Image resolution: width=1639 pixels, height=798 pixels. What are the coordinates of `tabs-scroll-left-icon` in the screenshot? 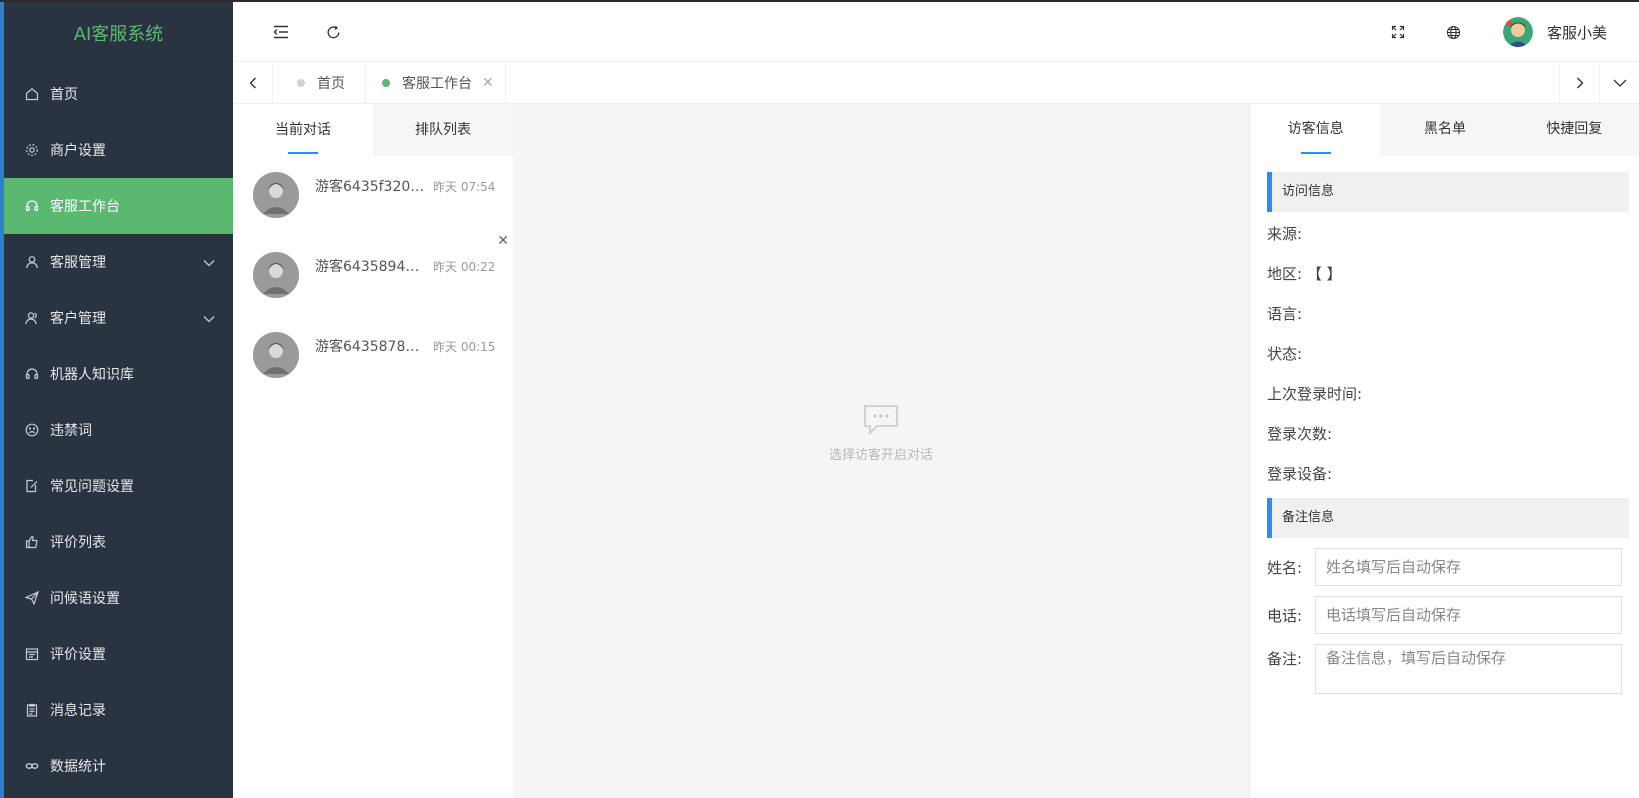 It's located at (253, 83).